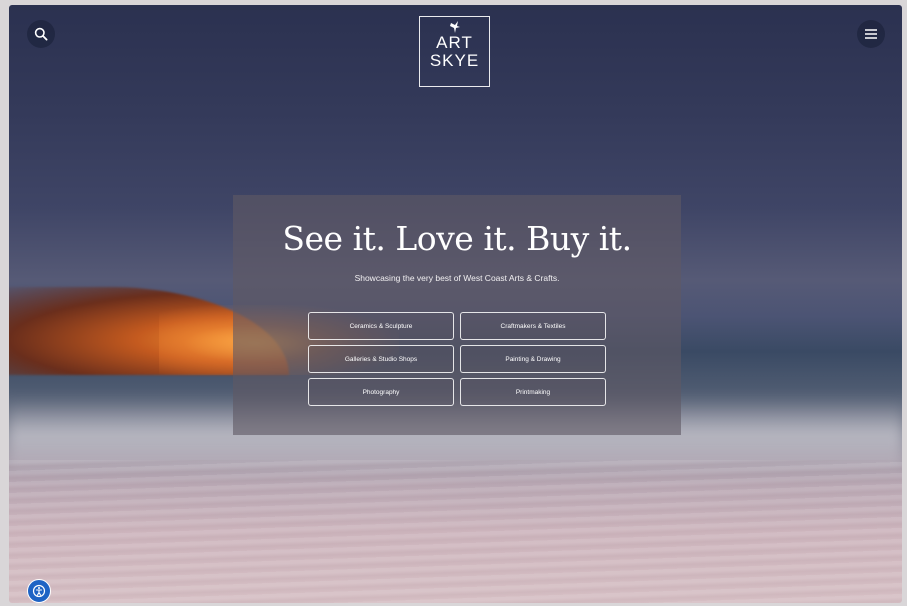 Image resolution: width=907 pixels, height=606 pixels. What do you see at coordinates (381, 326) in the screenshot?
I see `category-ceramics-sculpture-button: Ceramics & Sculpture` at bounding box center [381, 326].